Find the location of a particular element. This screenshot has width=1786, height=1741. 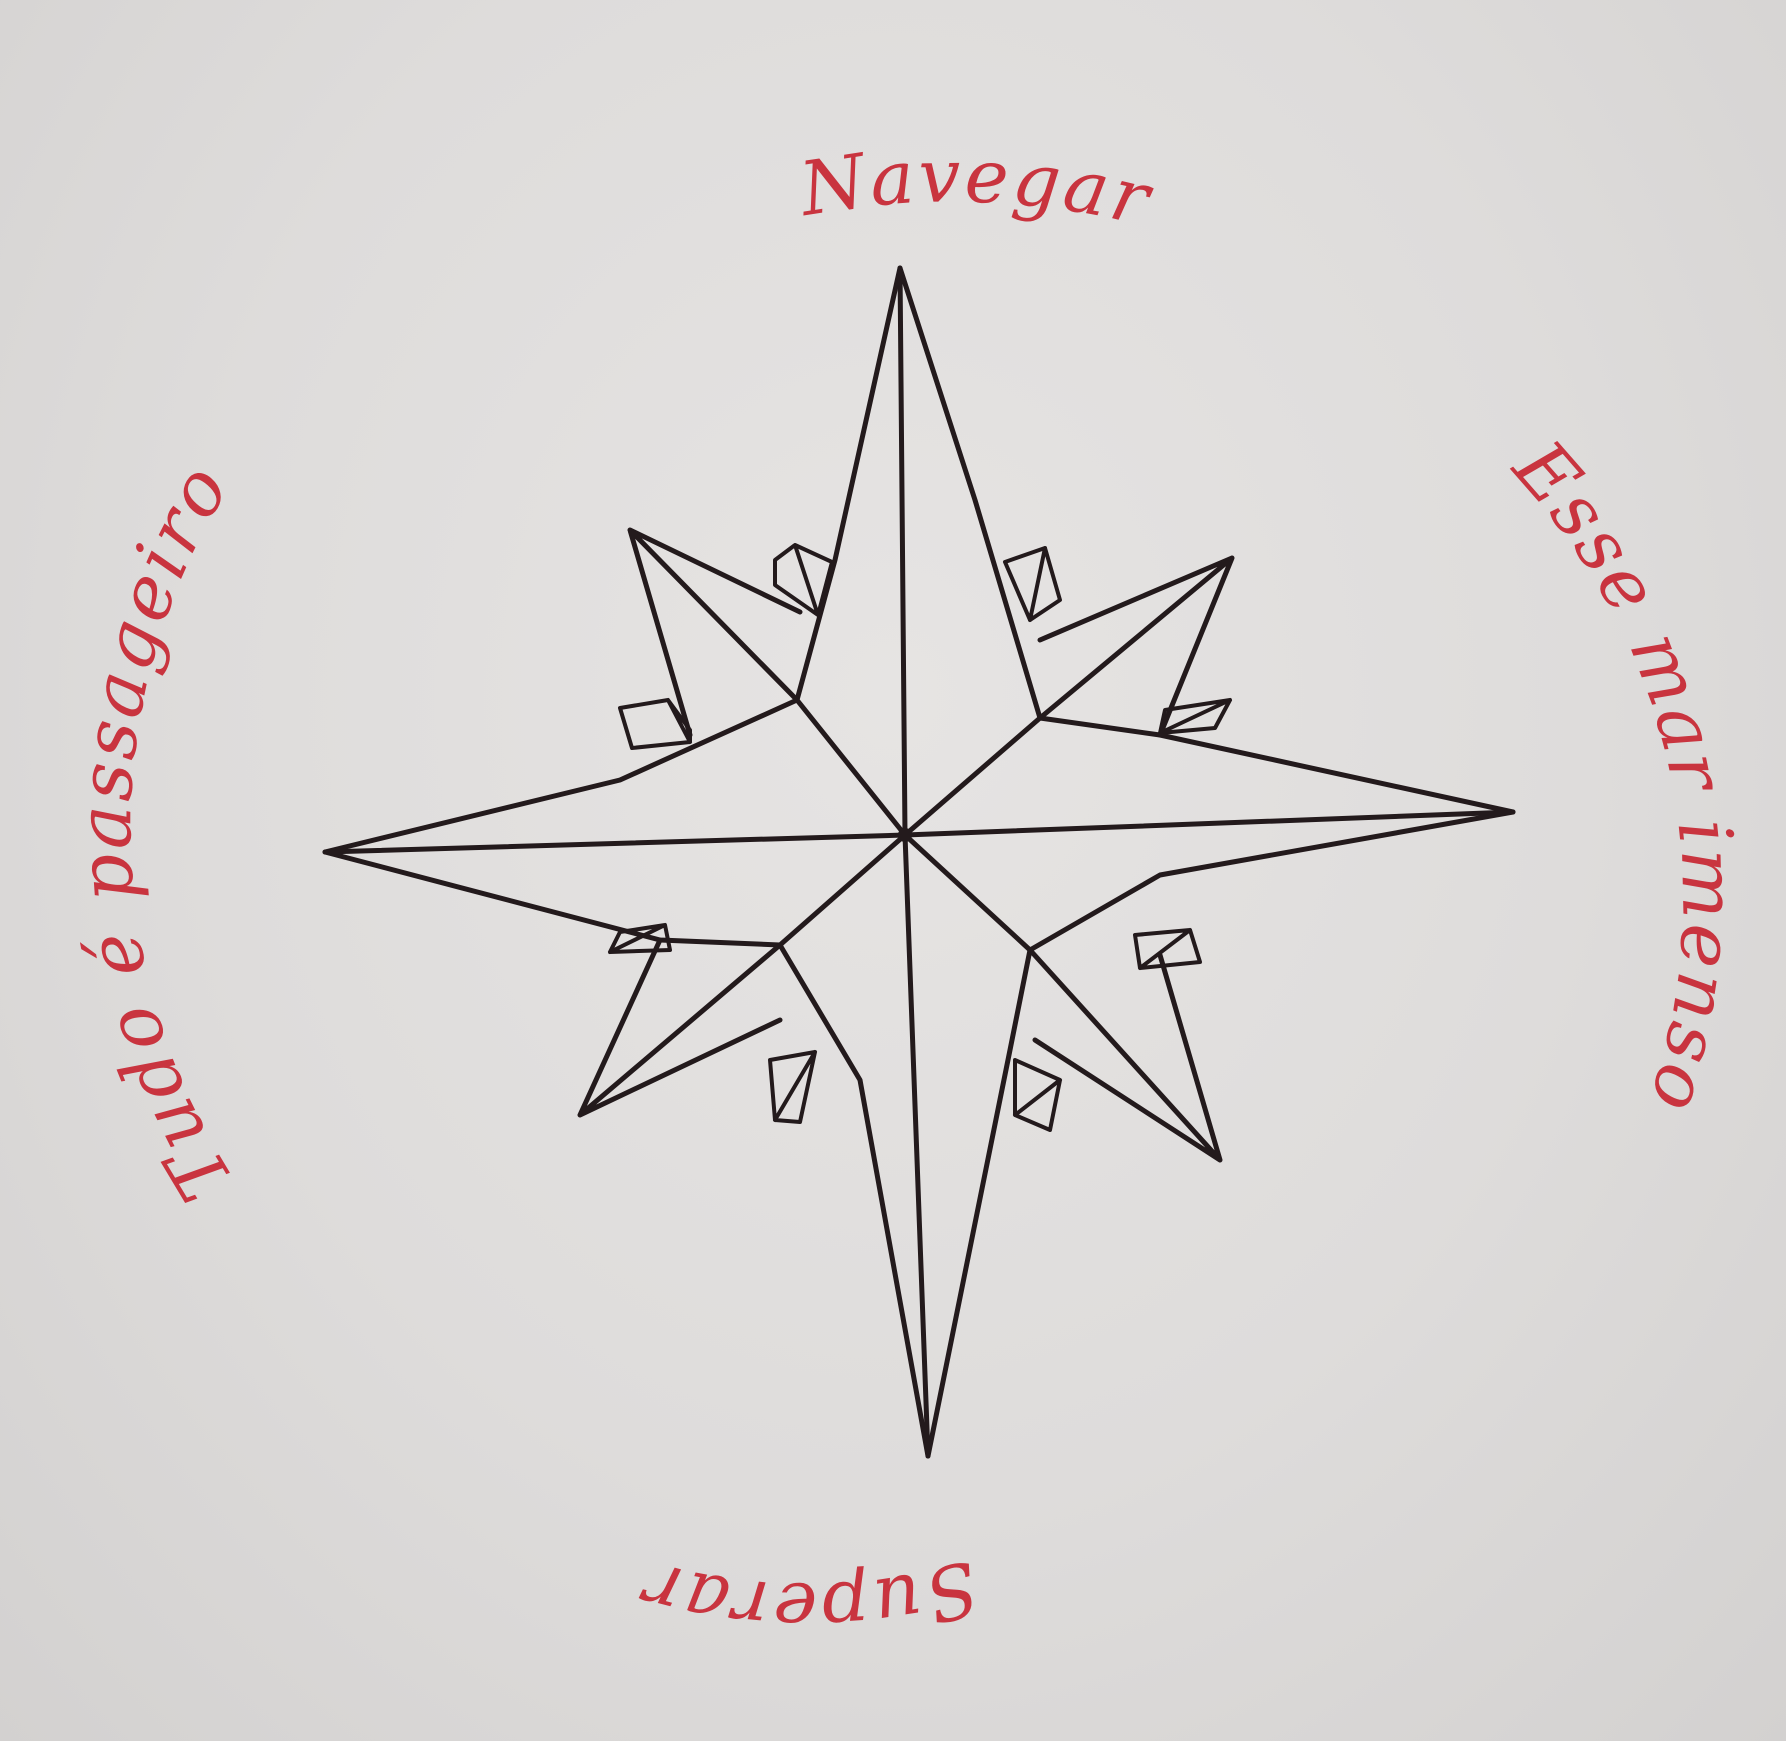

point-southeast is located at coordinates (1125, 1055).